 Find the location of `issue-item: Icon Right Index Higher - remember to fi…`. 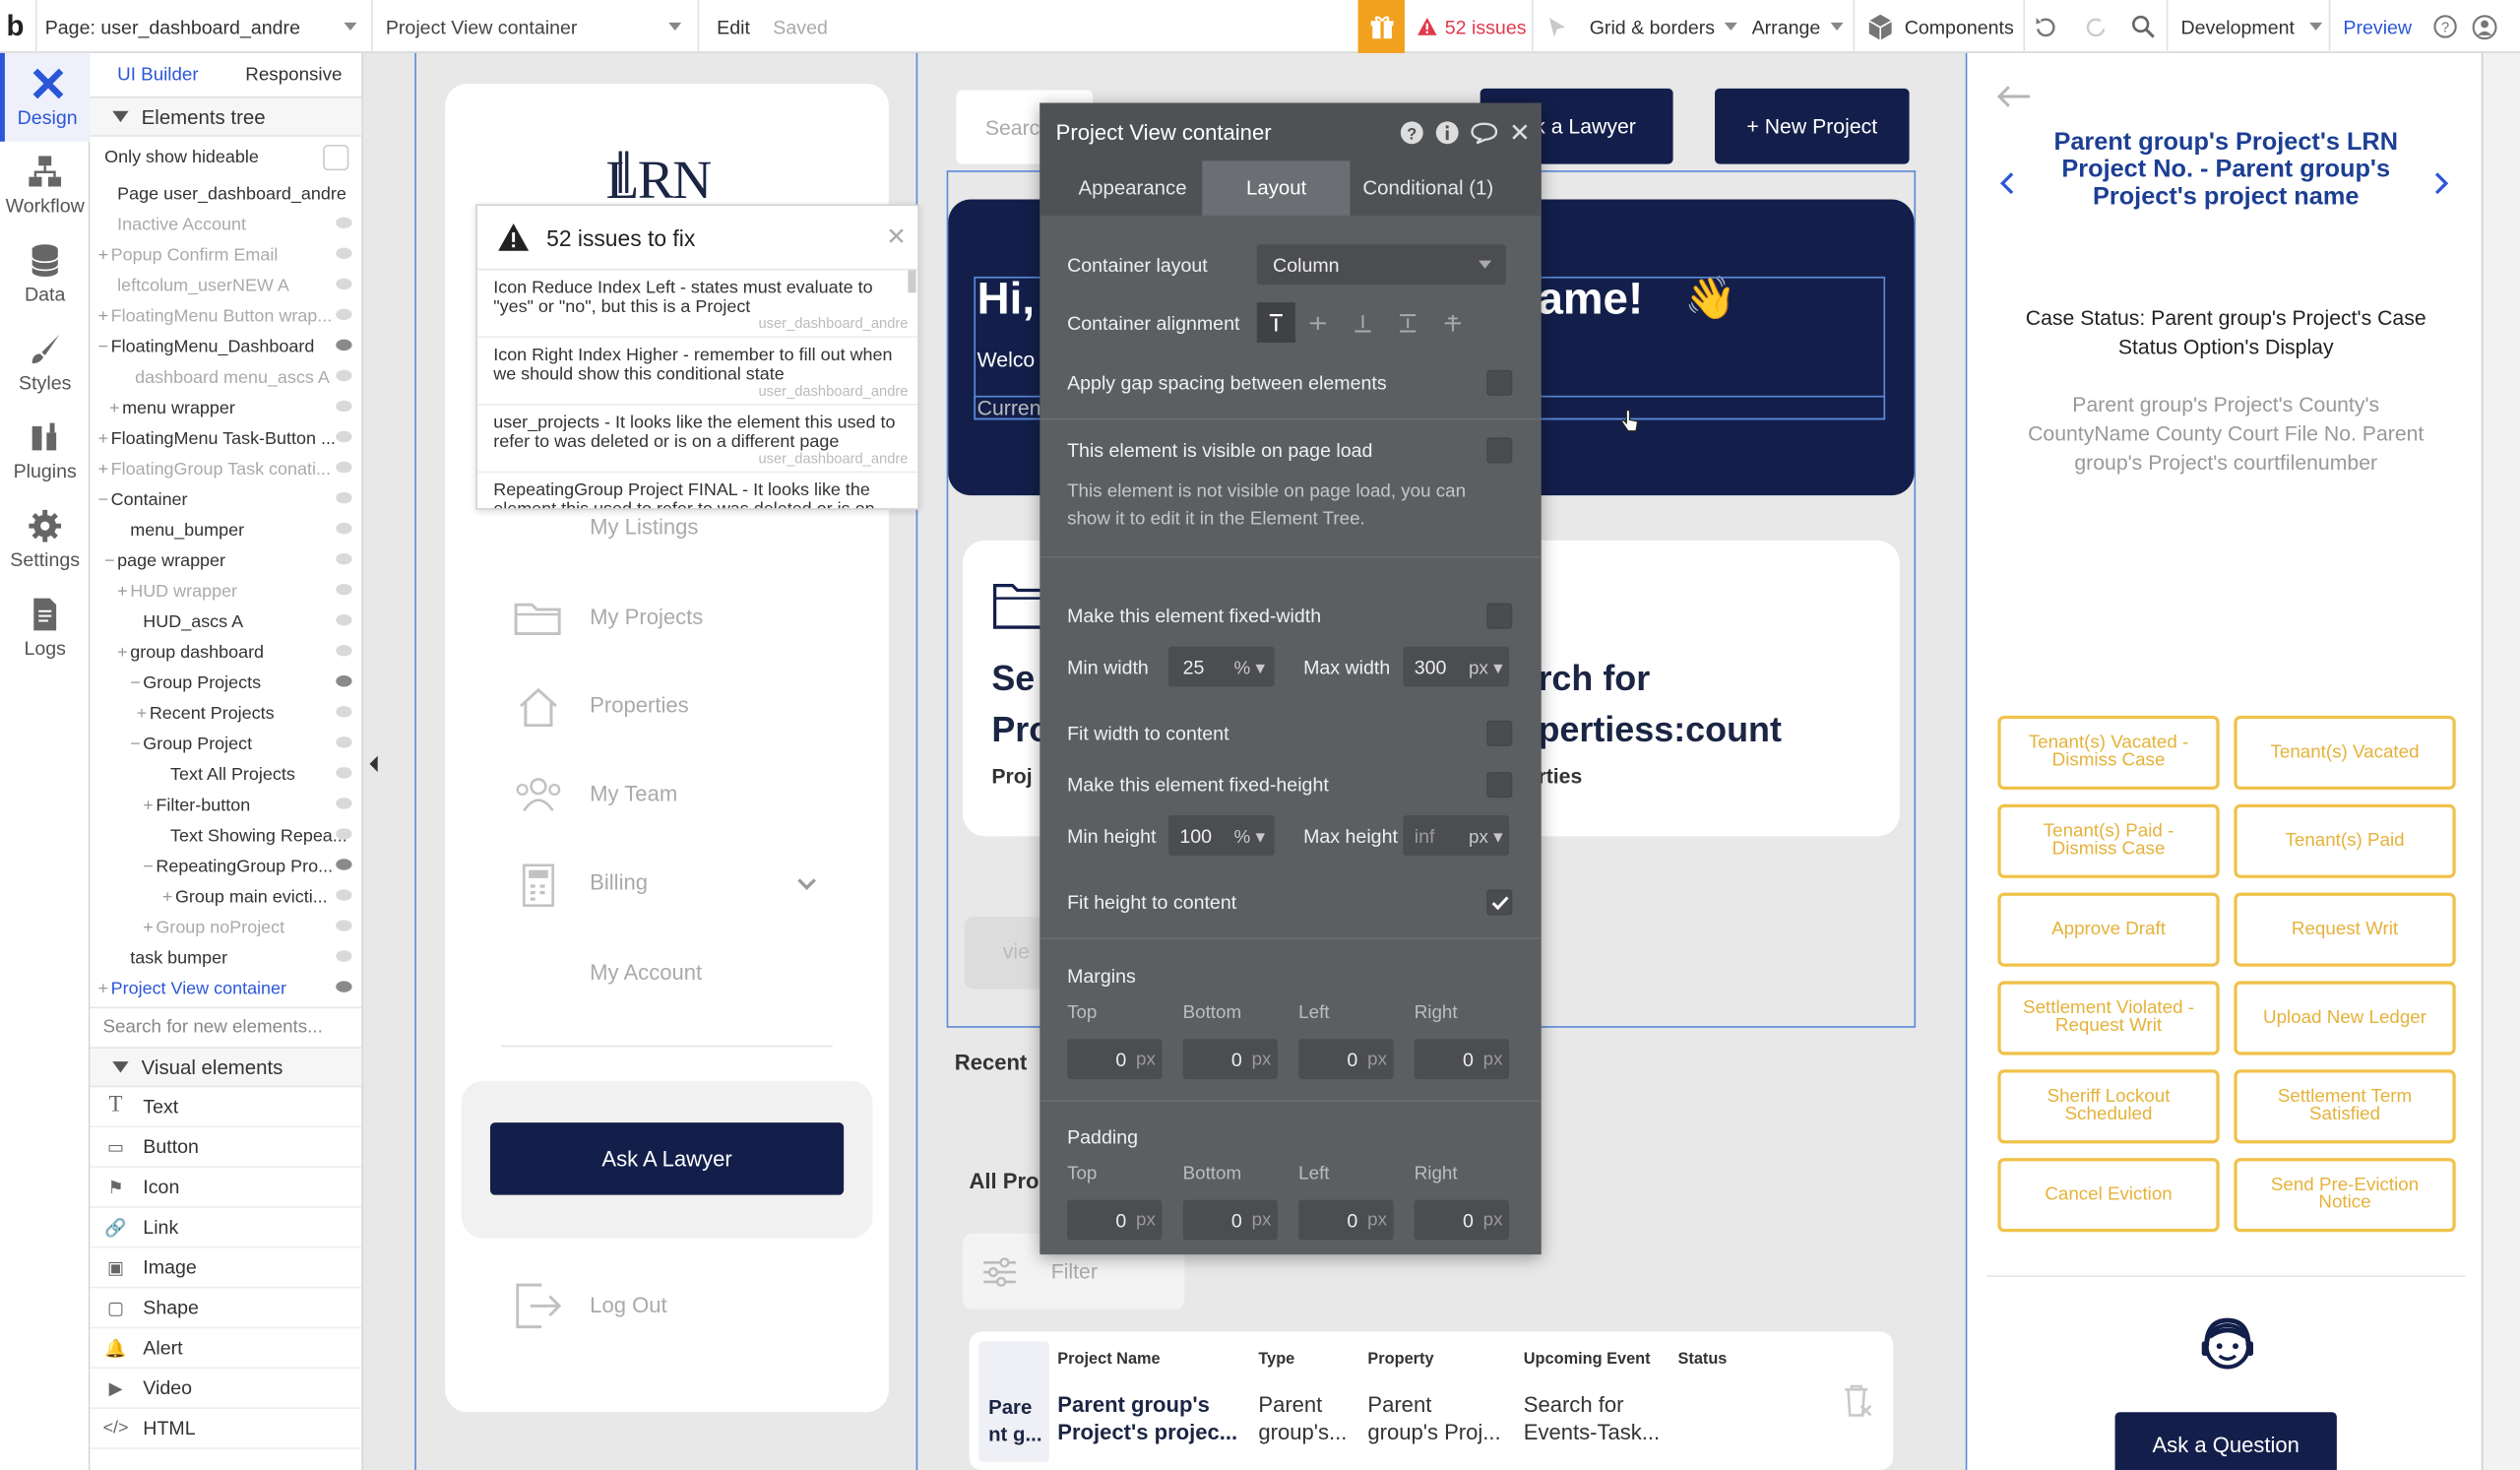

issue-item: Icon Right Index Higher - remember to fi… is located at coordinates (697, 372).